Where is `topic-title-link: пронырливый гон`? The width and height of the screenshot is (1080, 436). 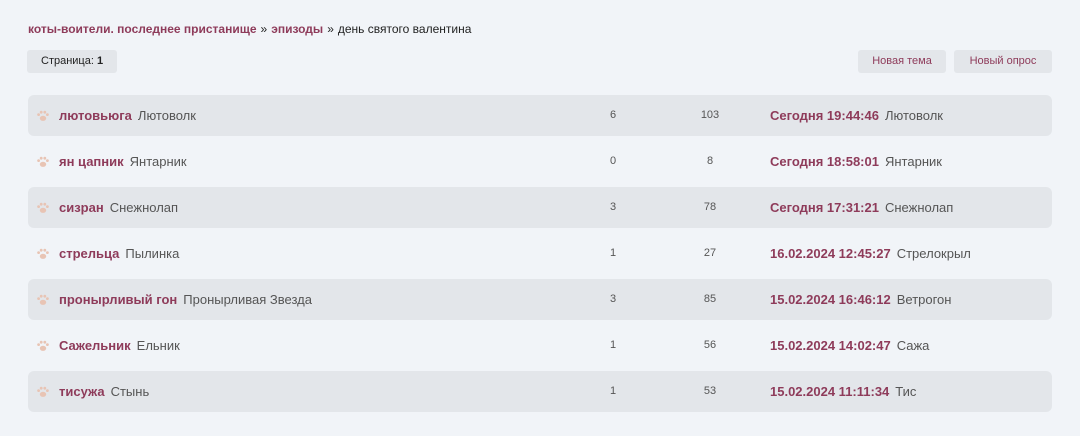 topic-title-link: пронырливый гон is located at coordinates (118, 299).